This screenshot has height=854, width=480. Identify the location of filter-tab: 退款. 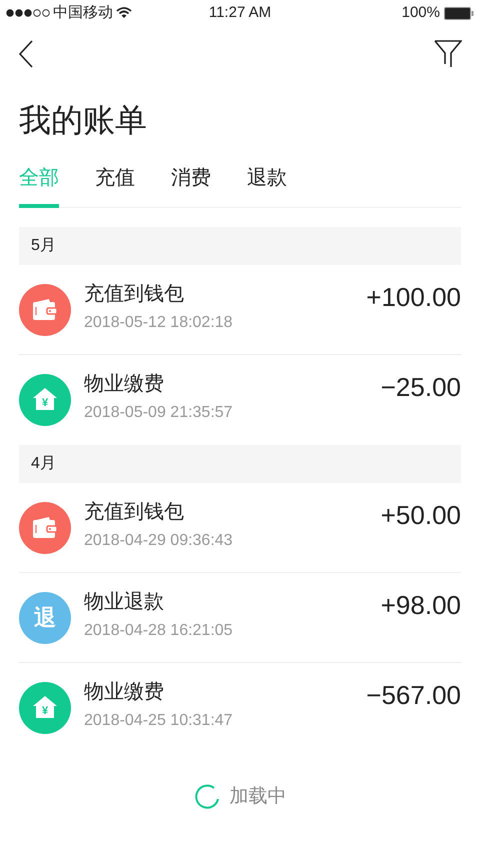
(267, 187).